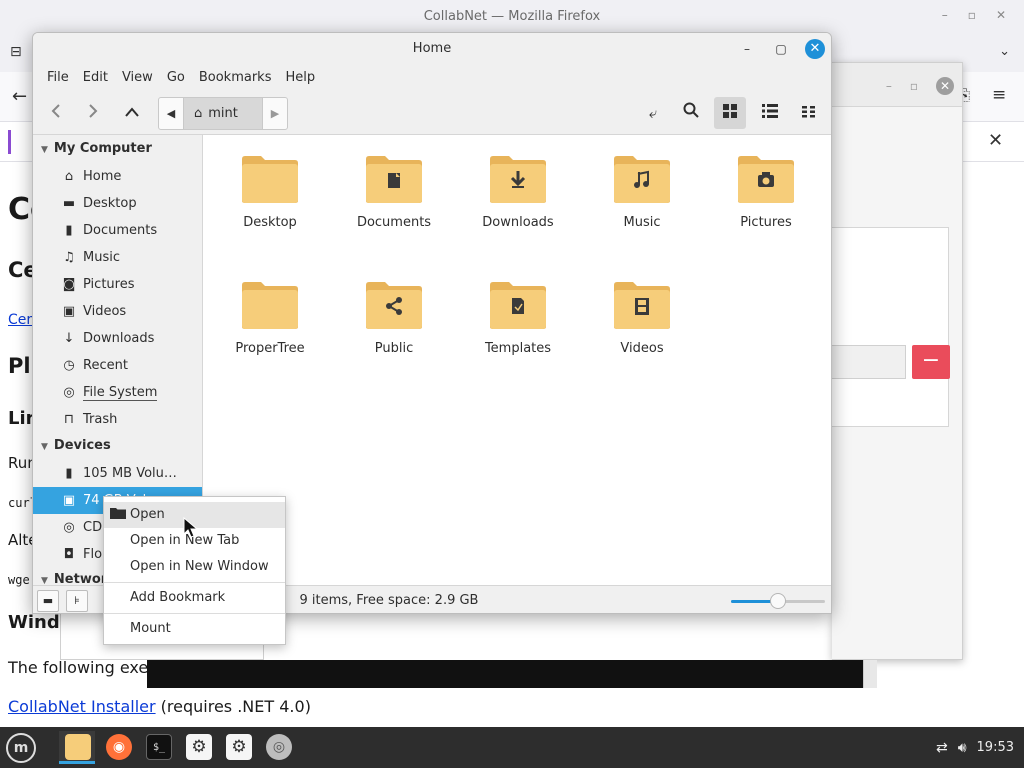  What do you see at coordinates (69, 203) in the screenshot?
I see `desktop-icon: ▬` at bounding box center [69, 203].